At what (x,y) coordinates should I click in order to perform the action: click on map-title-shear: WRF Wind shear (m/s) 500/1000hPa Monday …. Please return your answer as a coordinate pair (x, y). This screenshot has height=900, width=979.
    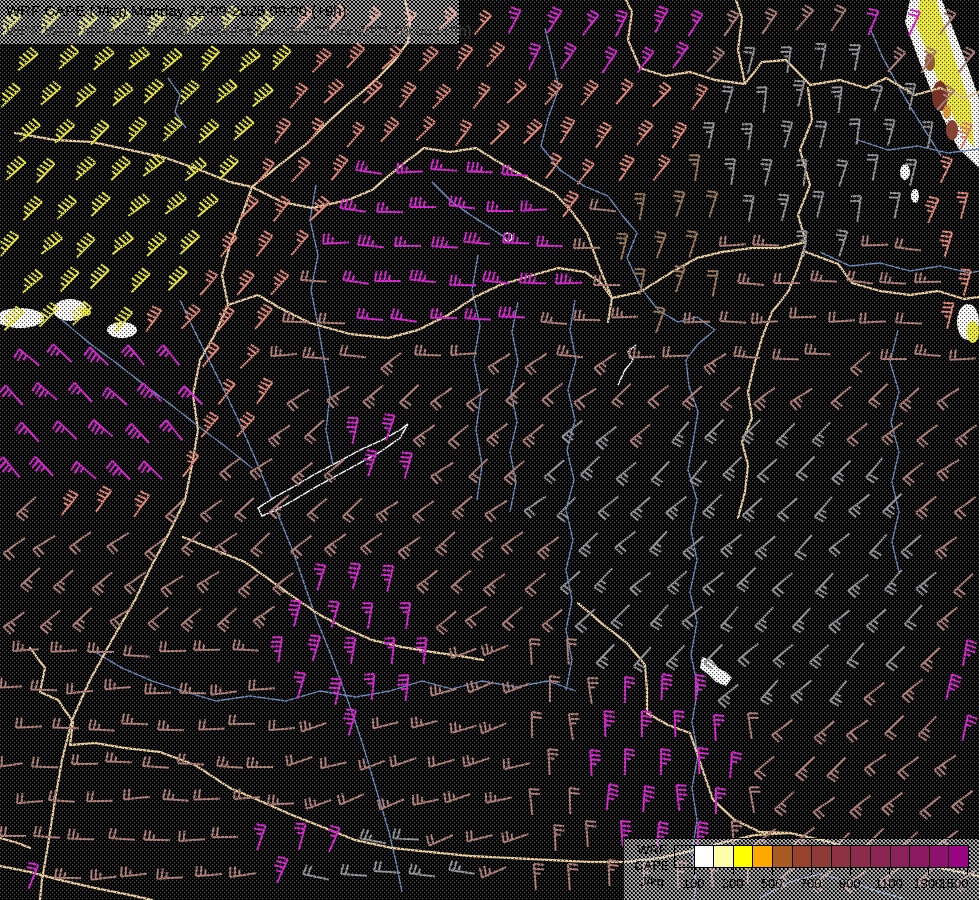
    Looking at the image, I should click on (239, 31).